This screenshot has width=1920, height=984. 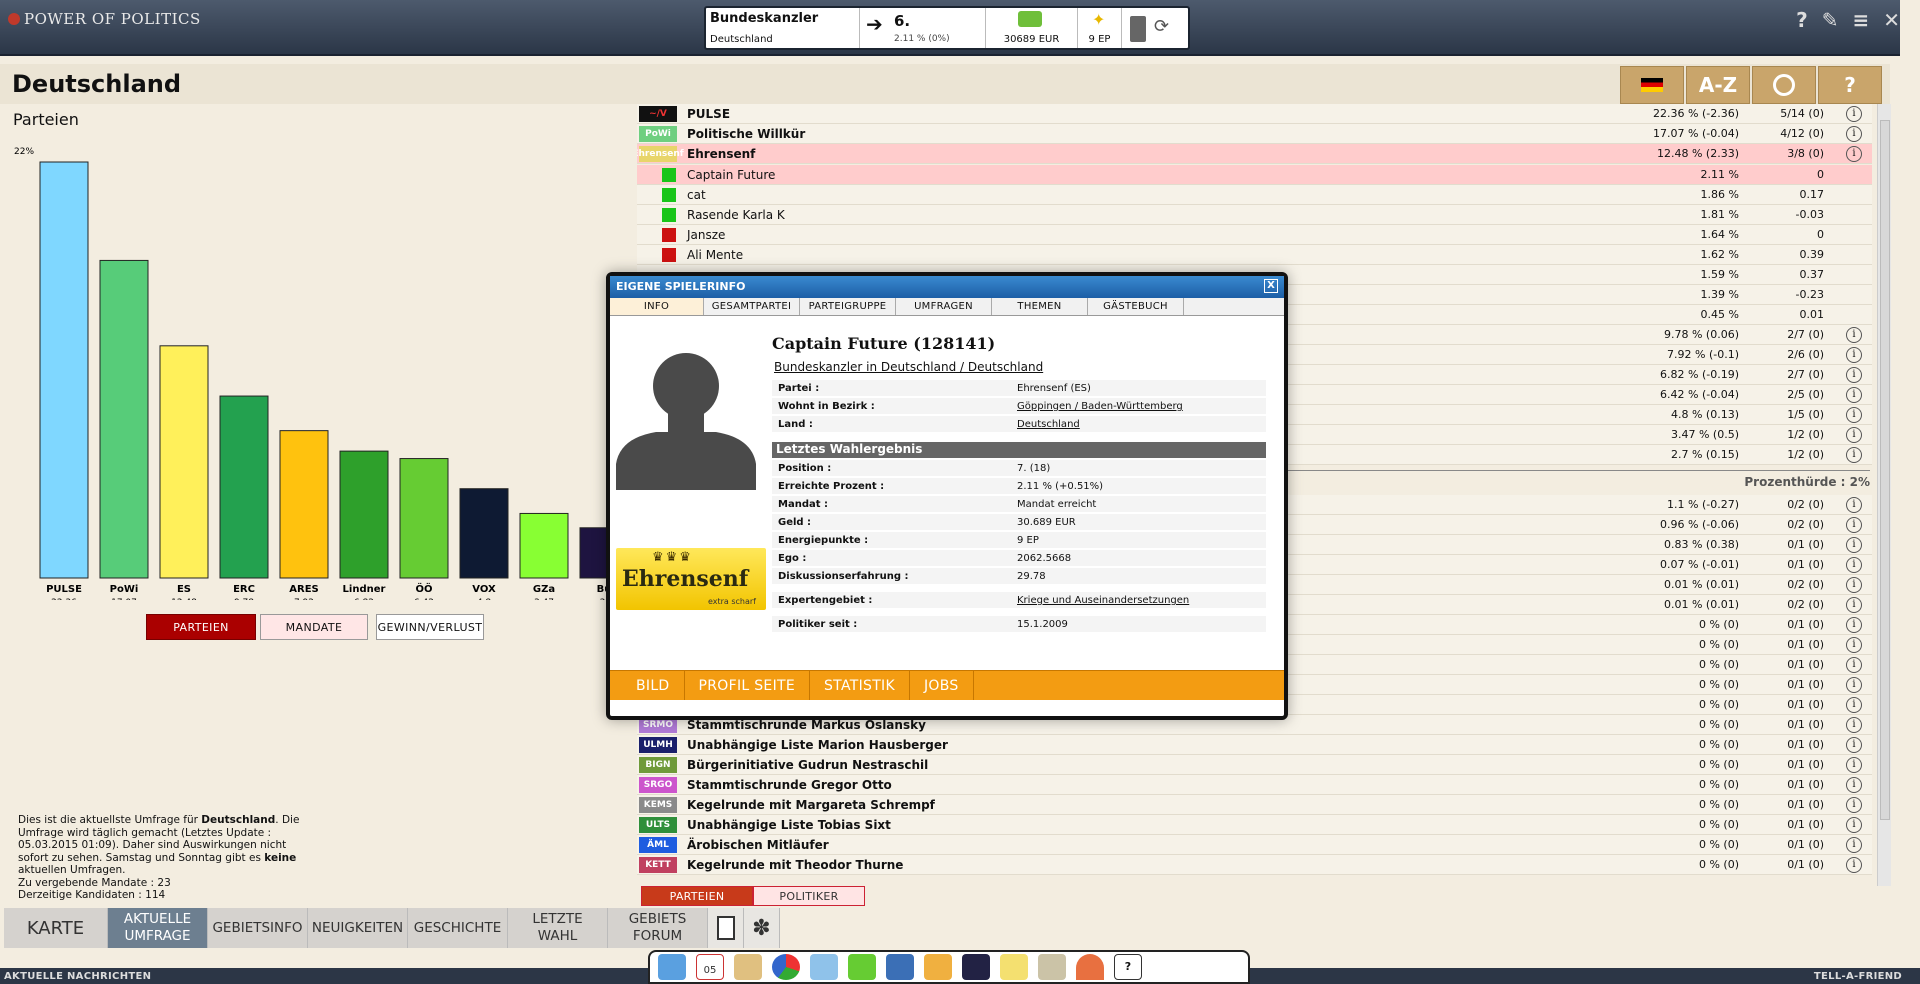 I want to click on chart-gewinn-button: GEWINN/VERLUST, so click(x=430, y=627).